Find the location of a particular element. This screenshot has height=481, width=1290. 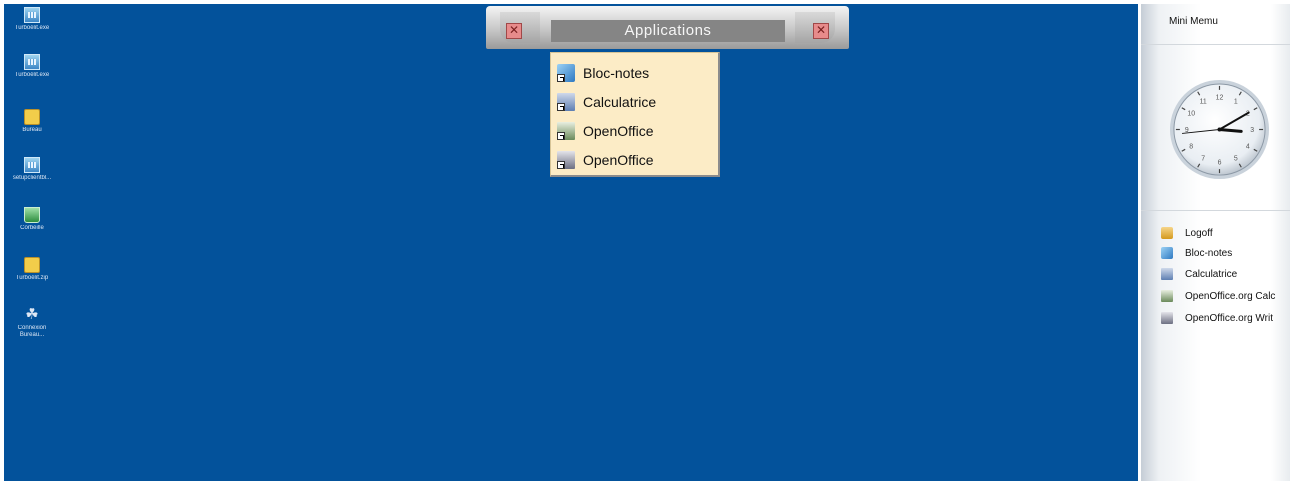

zip-folder-icon is located at coordinates (32, 265).